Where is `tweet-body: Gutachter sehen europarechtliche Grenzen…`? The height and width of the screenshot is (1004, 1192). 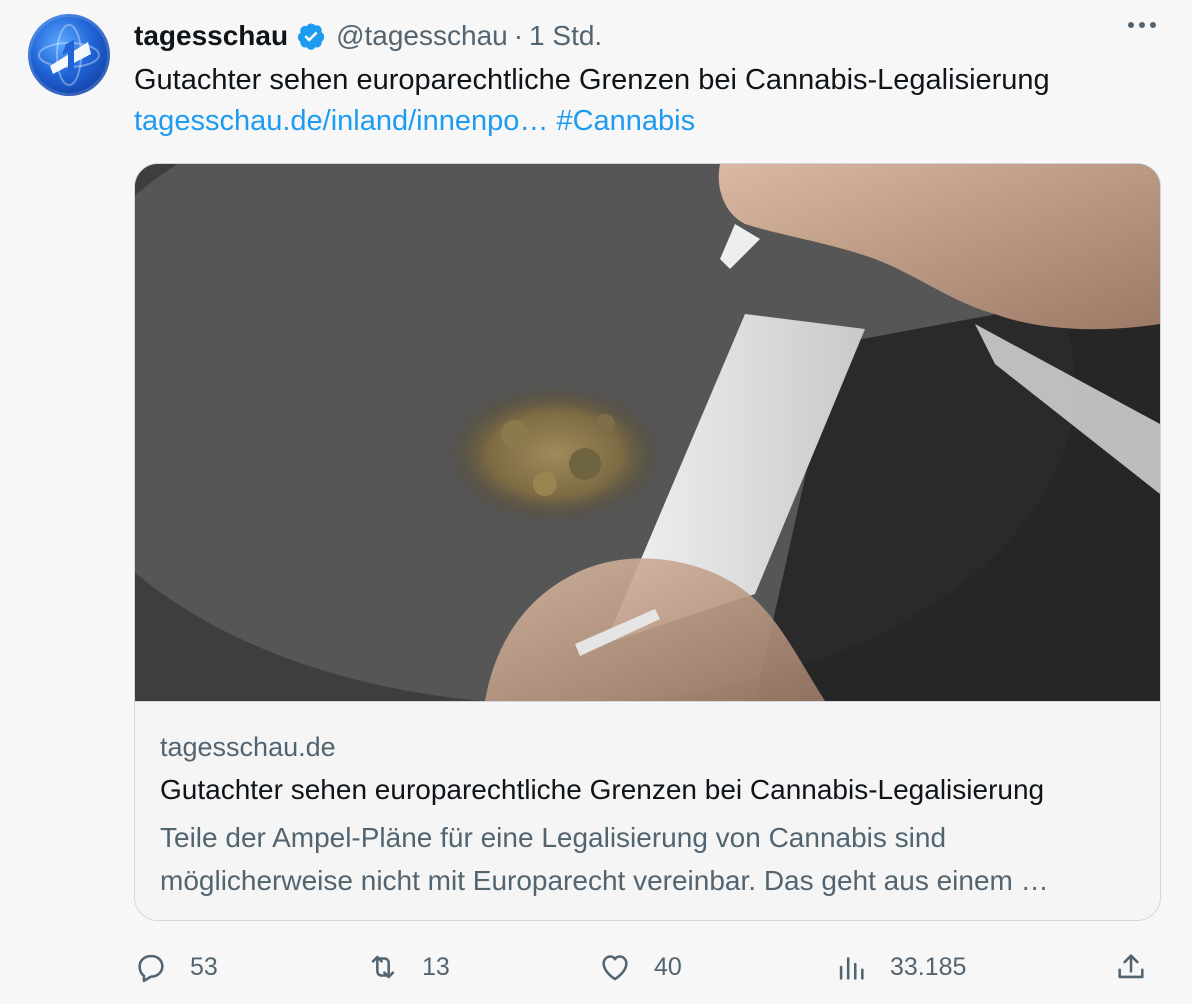
tweet-body: Gutachter sehen europarechtliche Grenzen… is located at coordinates (592, 80).